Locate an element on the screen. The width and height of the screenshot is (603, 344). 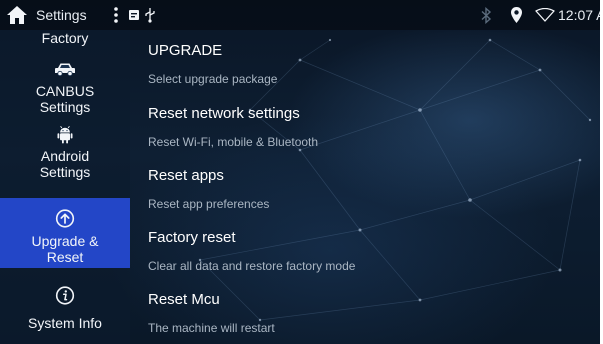
option-title: Reset network settings is located at coordinates (224, 113).